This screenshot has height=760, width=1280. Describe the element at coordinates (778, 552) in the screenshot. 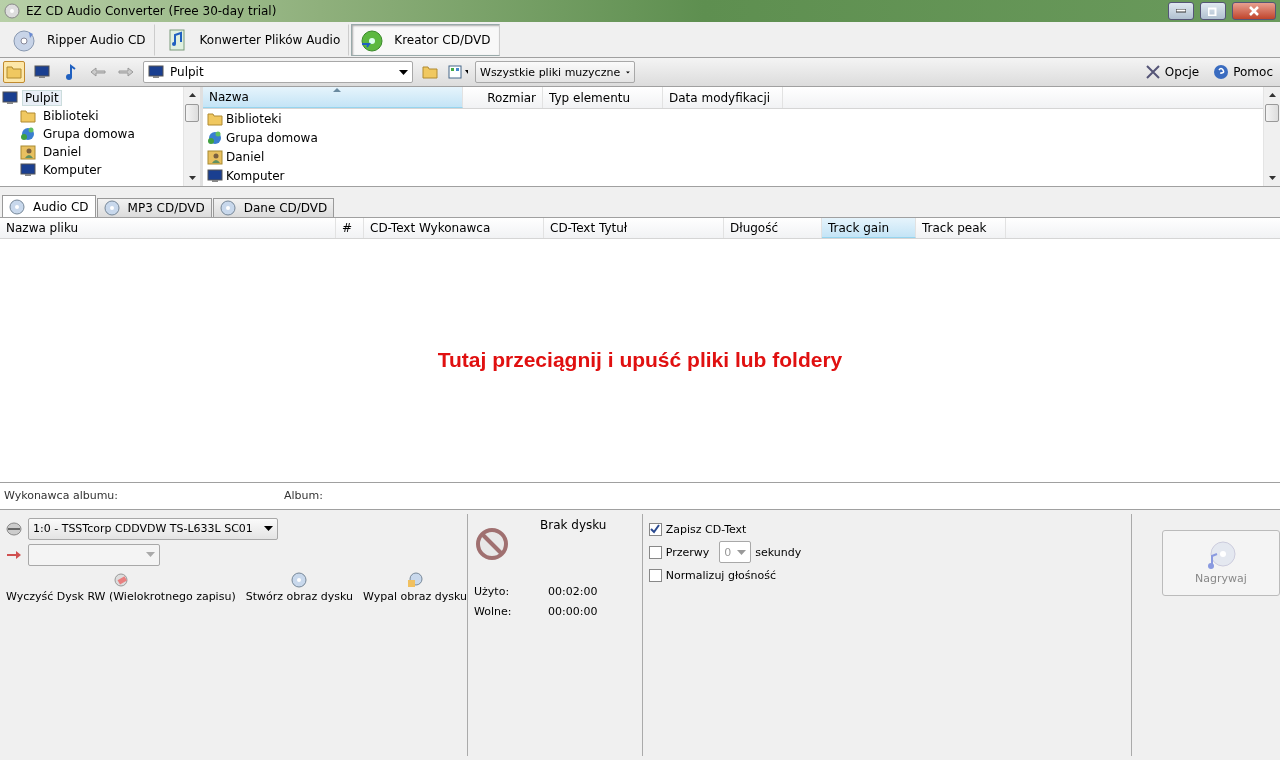

I see `unit-label: sekundy` at that location.